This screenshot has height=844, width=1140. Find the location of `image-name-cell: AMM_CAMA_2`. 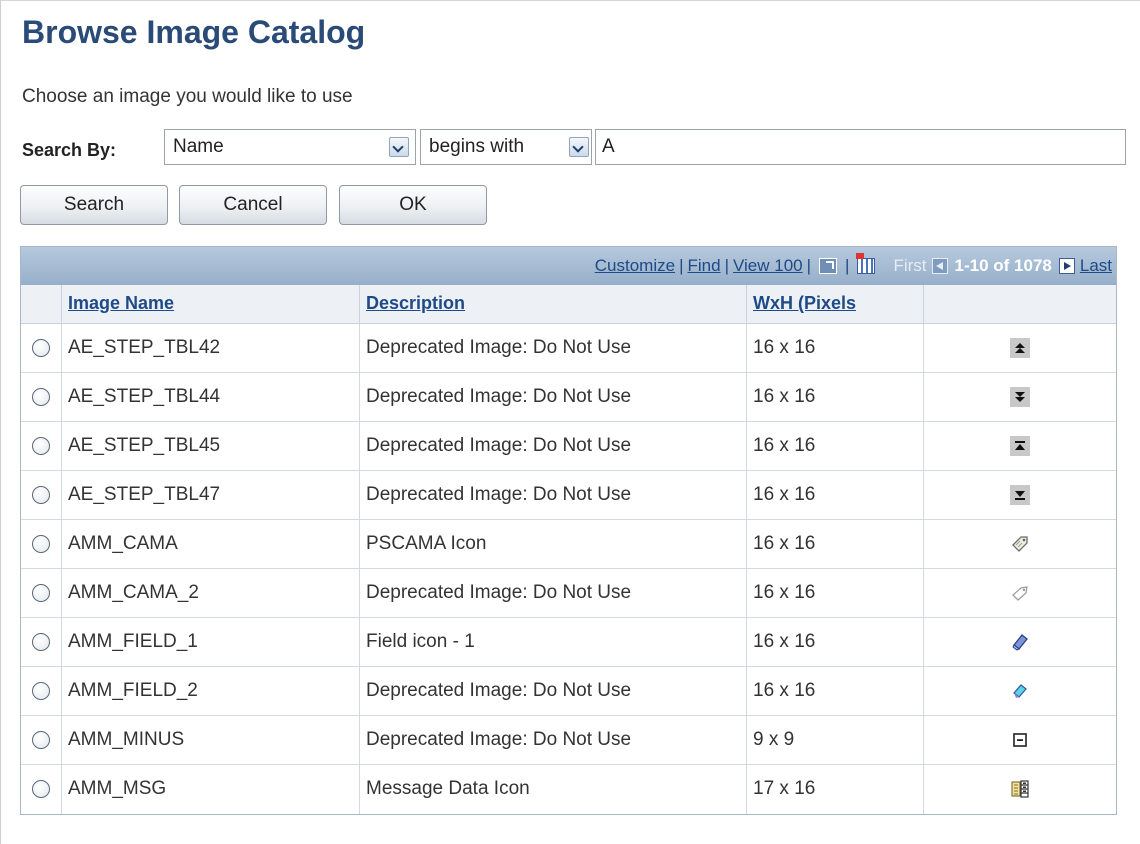

image-name-cell: AMM_CAMA_2 is located at coordinates (210, 593).